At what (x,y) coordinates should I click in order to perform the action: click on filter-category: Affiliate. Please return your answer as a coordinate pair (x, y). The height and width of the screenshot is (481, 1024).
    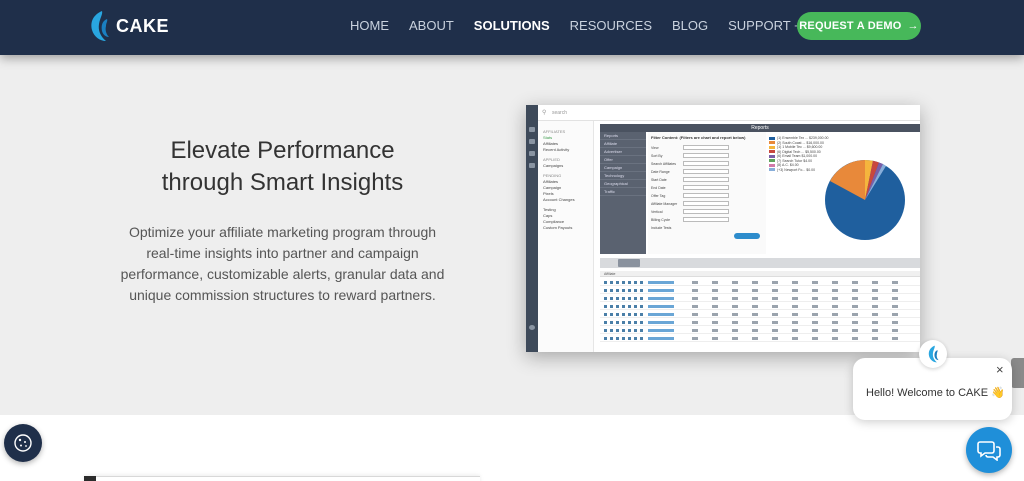
    Looking at the image, I should click on (623, 144).